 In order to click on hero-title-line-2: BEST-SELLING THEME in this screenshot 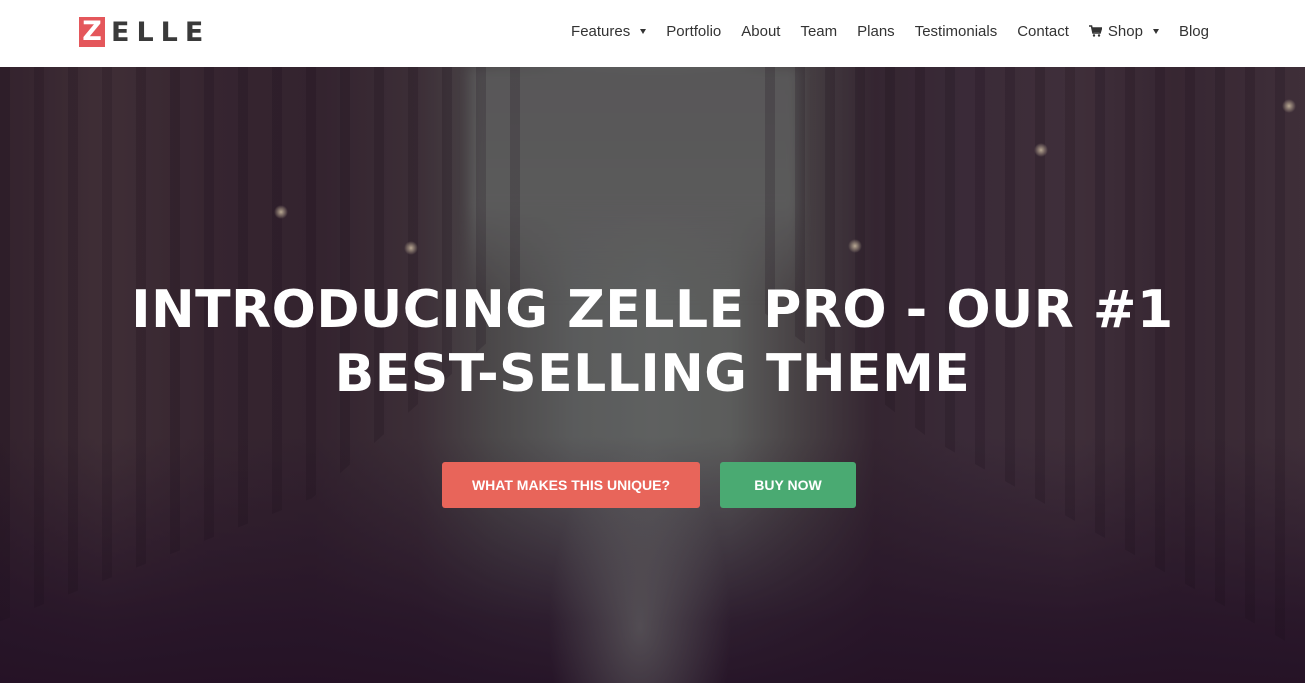, I will do `click(652, 374)`.